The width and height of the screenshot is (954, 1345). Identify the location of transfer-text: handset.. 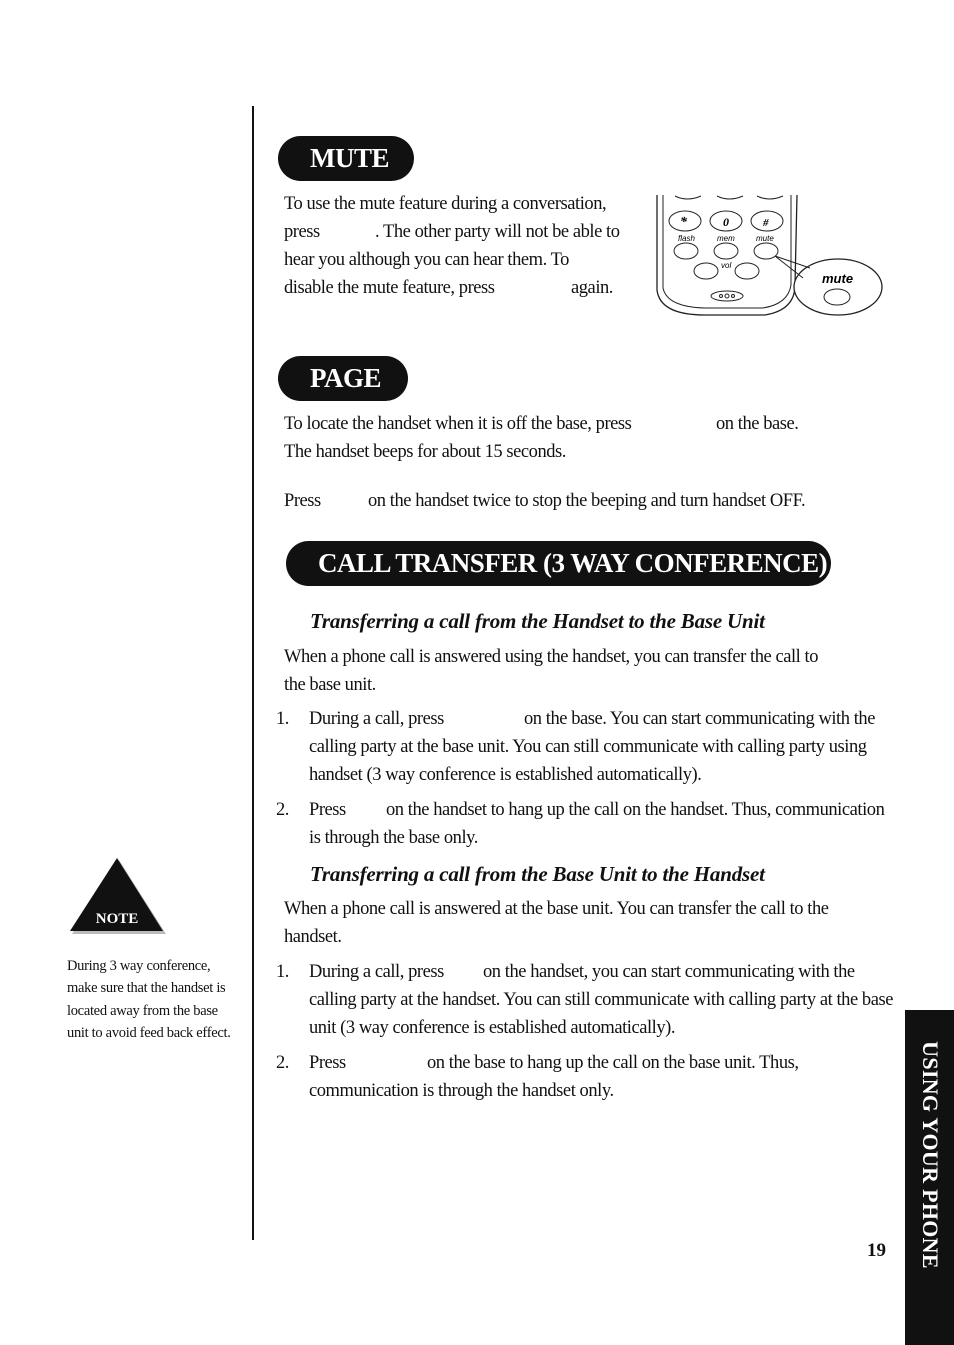
(313, 937).